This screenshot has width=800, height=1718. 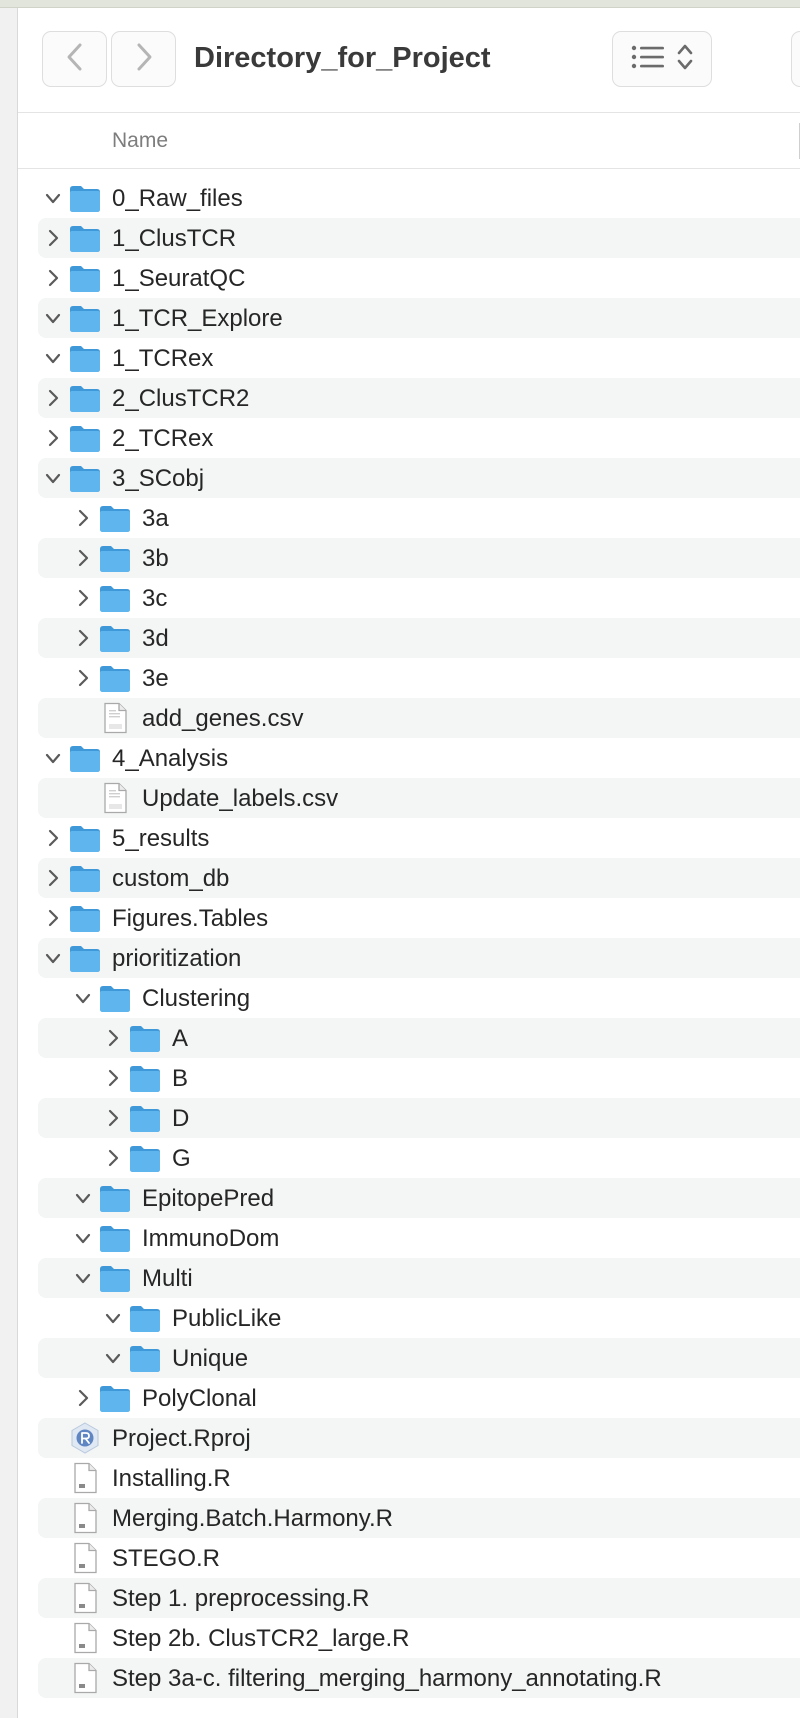 What do you see at coordinates (419, 1638) in the screenshot?
I see `file-row: Step 2b. ClusTCR2_large.R` at bounding box center [419, 1638].